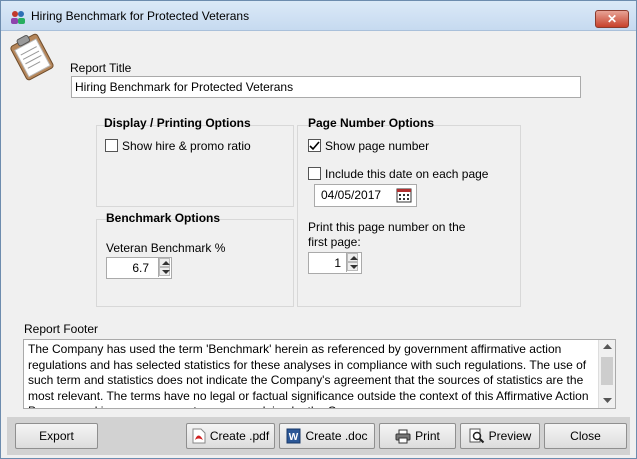 The image size is (637, 459). I want to click on show-hire-promo-label: Show hire & promo ratio, so click(186, 146).